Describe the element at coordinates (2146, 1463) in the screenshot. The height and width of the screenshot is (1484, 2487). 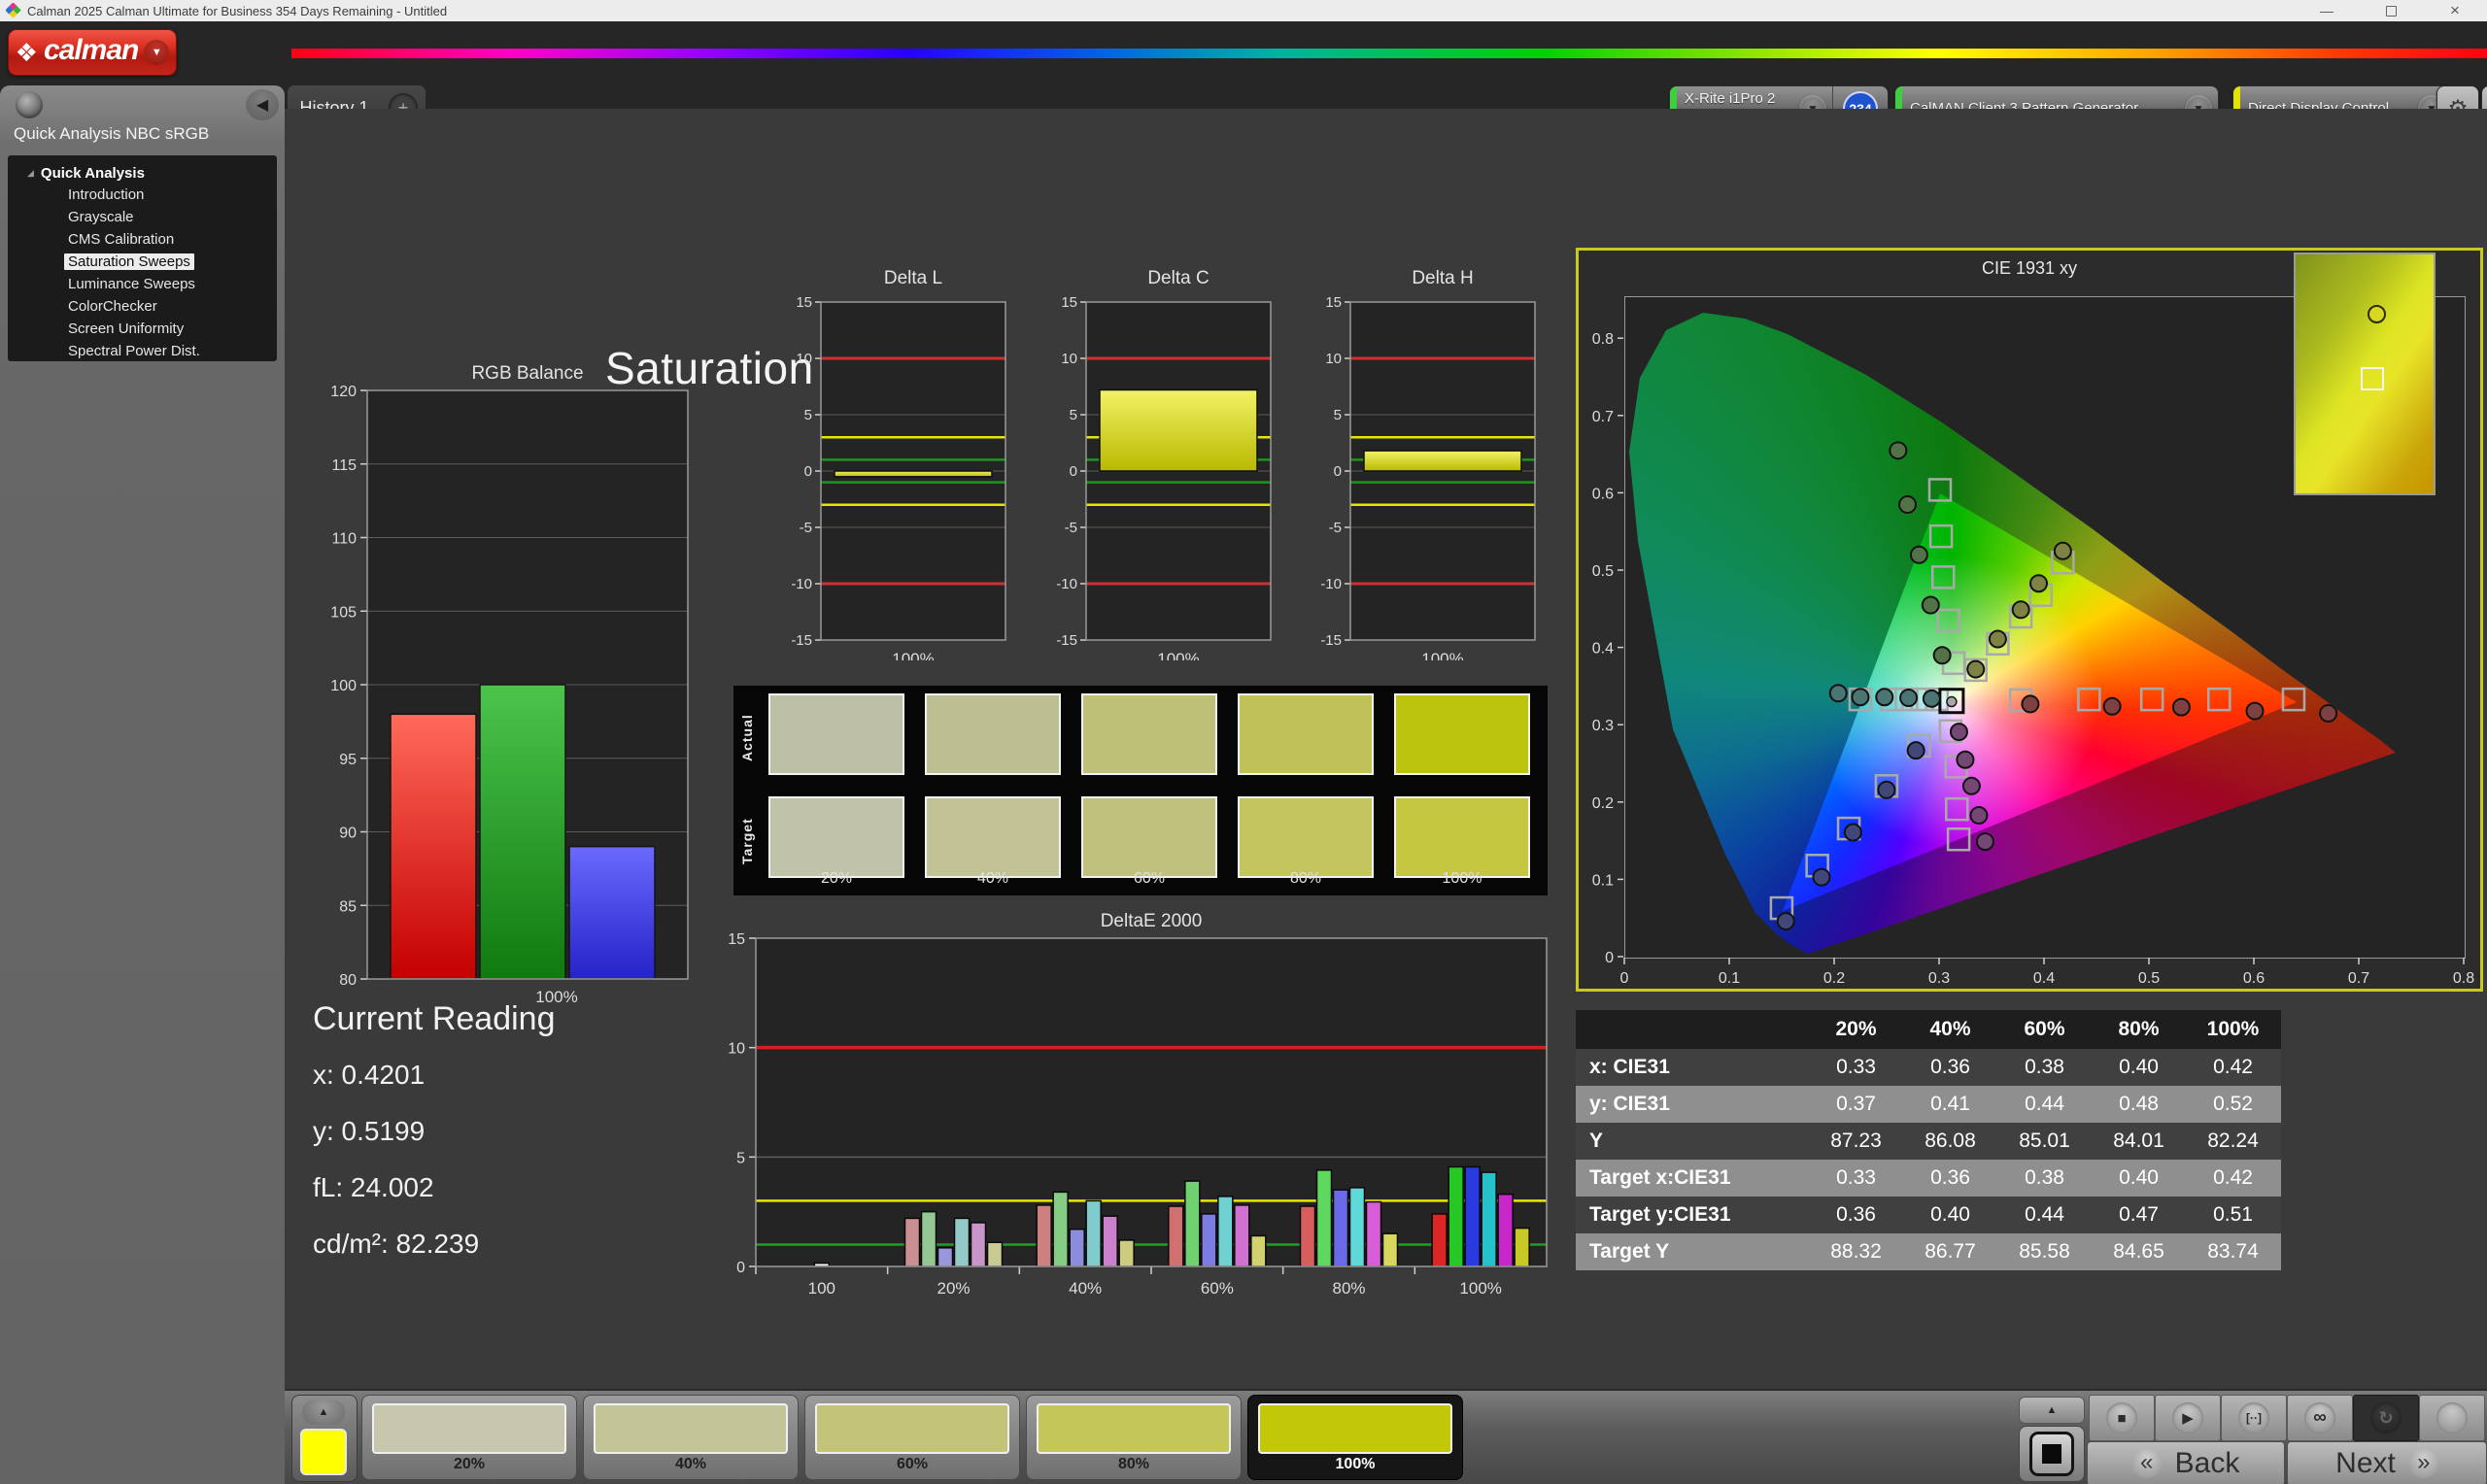
I see `back-chevron-icon: «` at that location.